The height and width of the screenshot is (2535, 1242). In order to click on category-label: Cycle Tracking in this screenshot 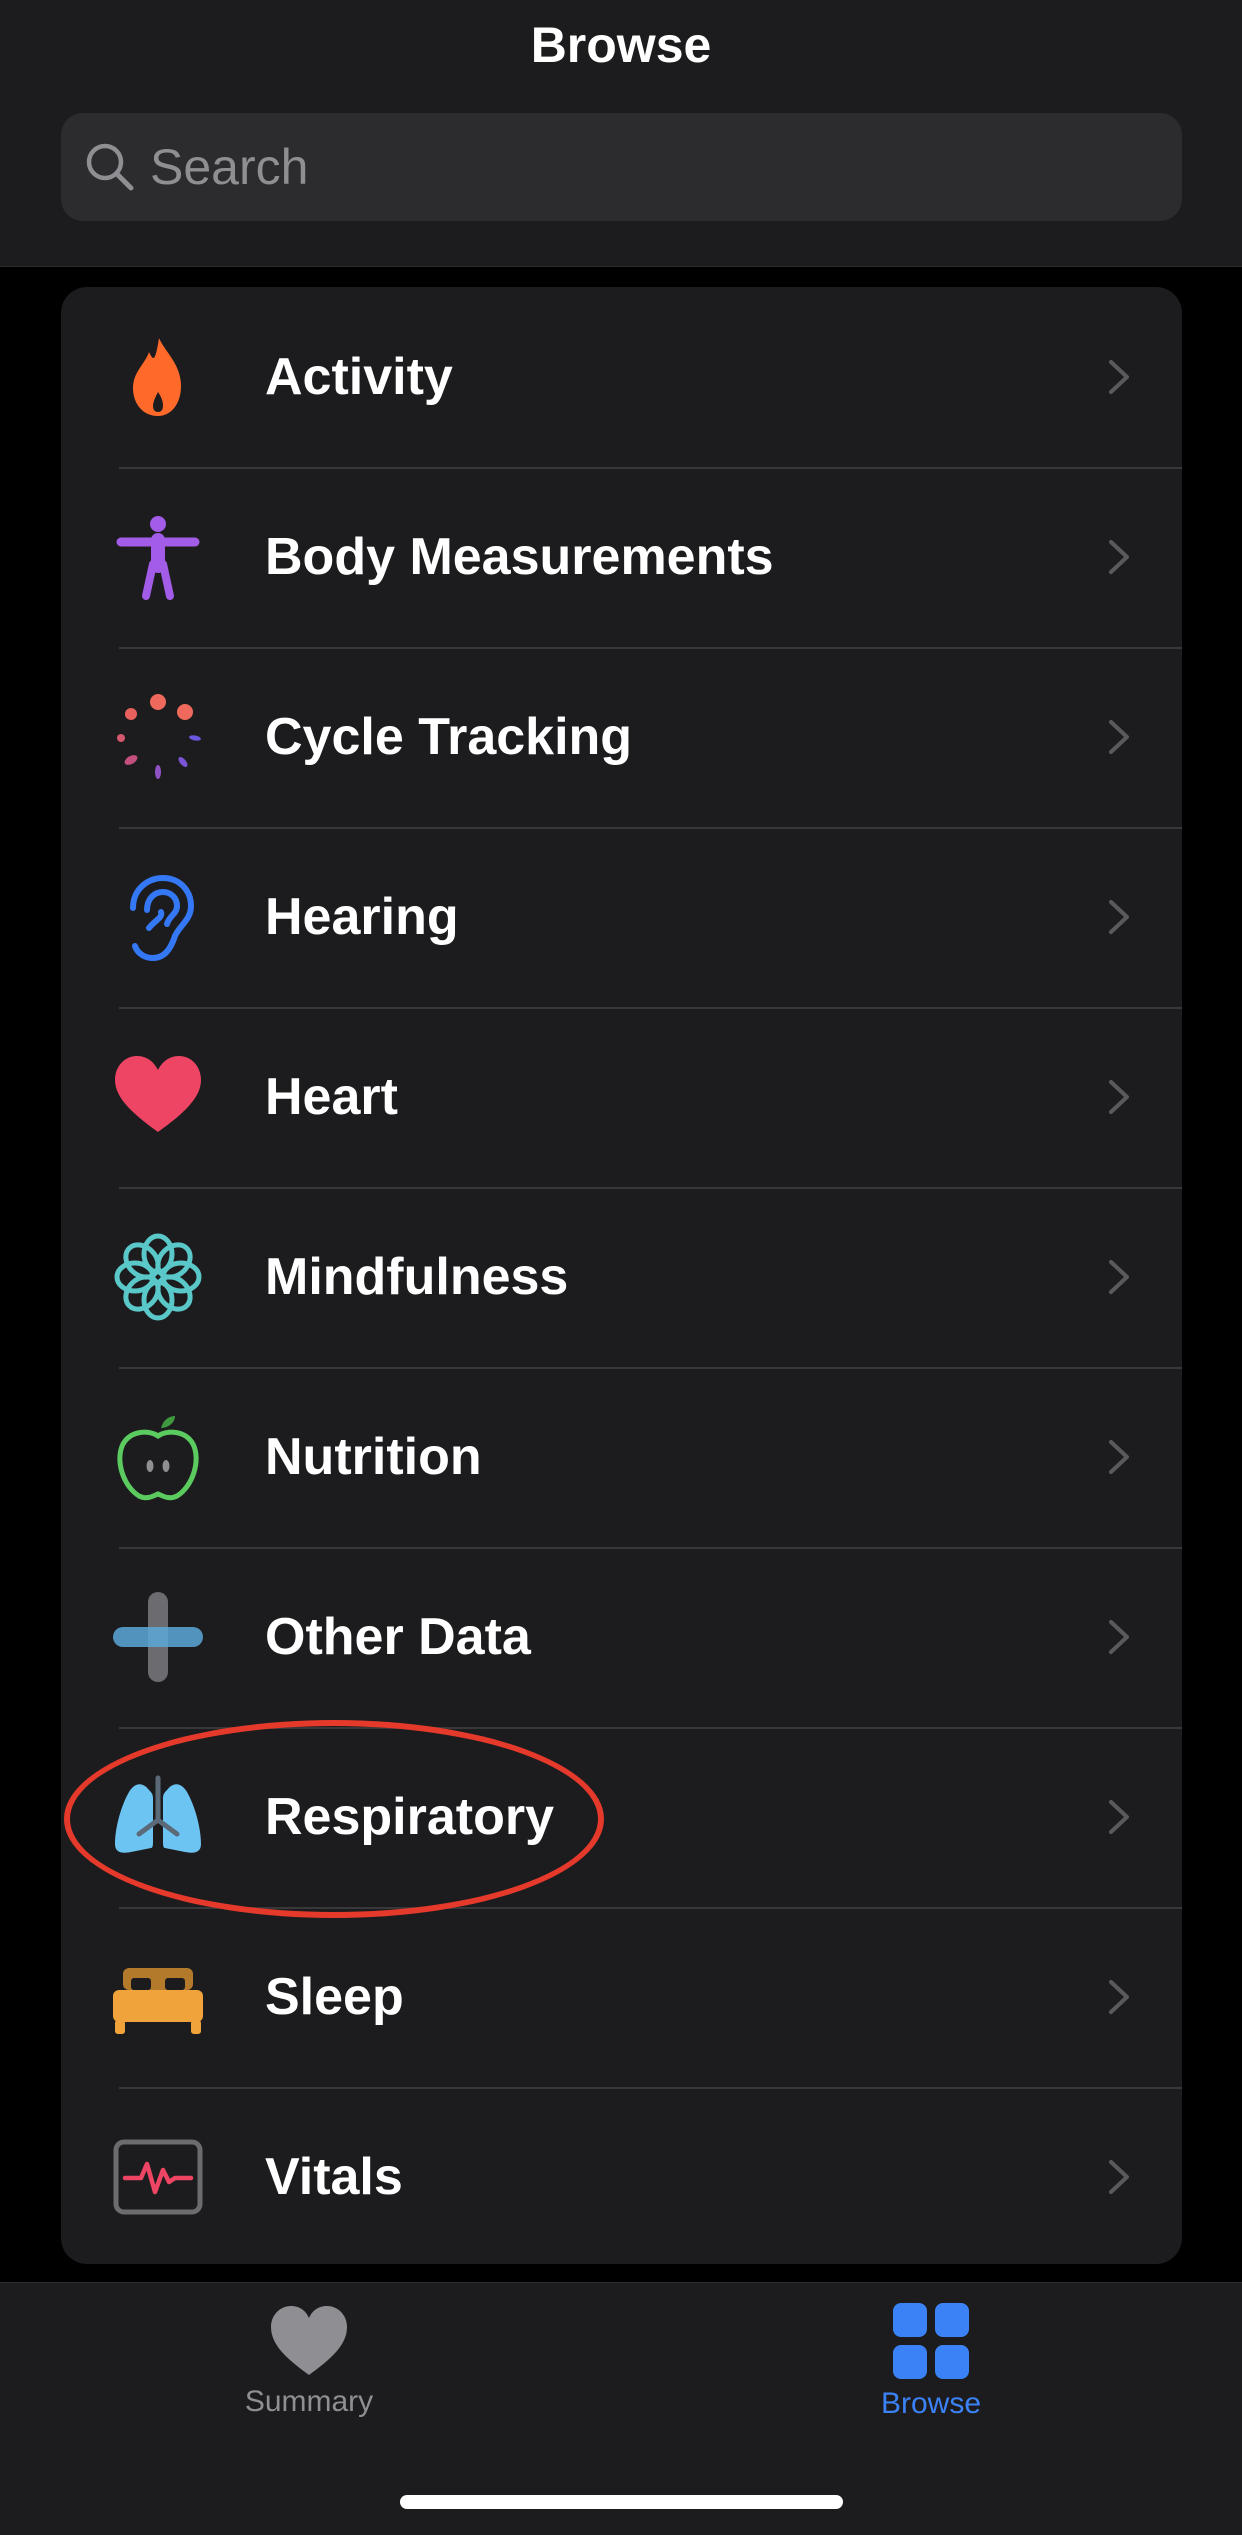, I will do `click(449, 737)`.